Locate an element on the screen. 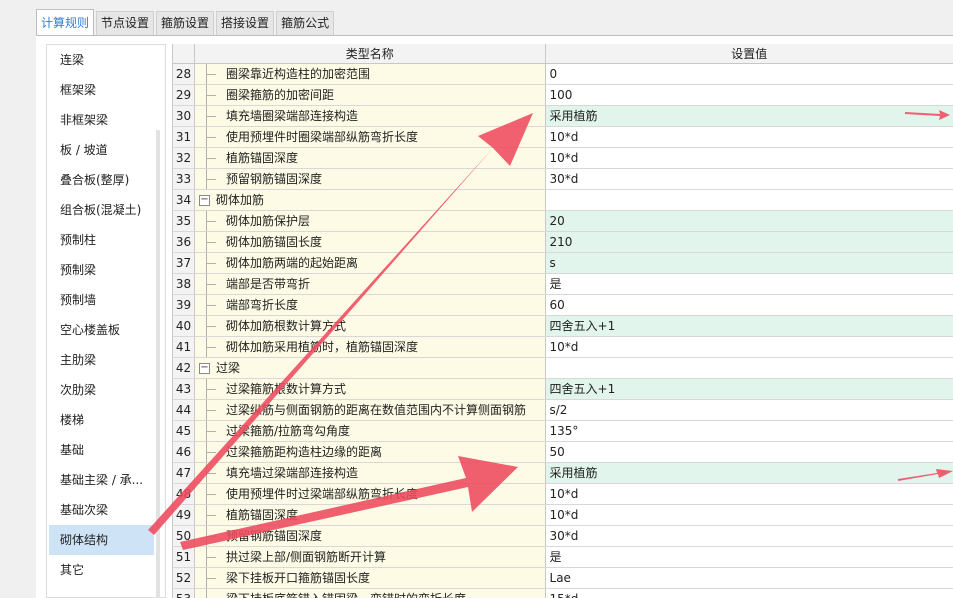  type-name-cell: 使用预埋件时圈梁端部纵筋弯折长度 is located at coordinates (370, 137).